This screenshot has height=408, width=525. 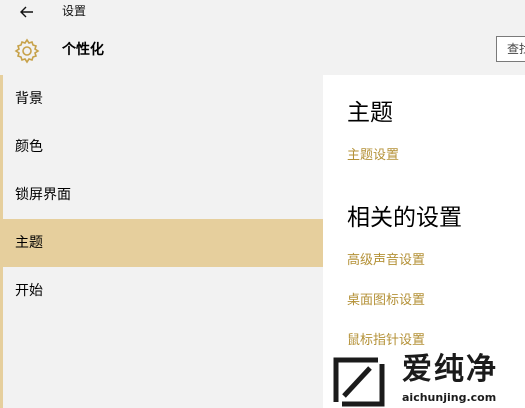 I want to click on sidebar-item-start: 开始, so click(x=161, y=291).